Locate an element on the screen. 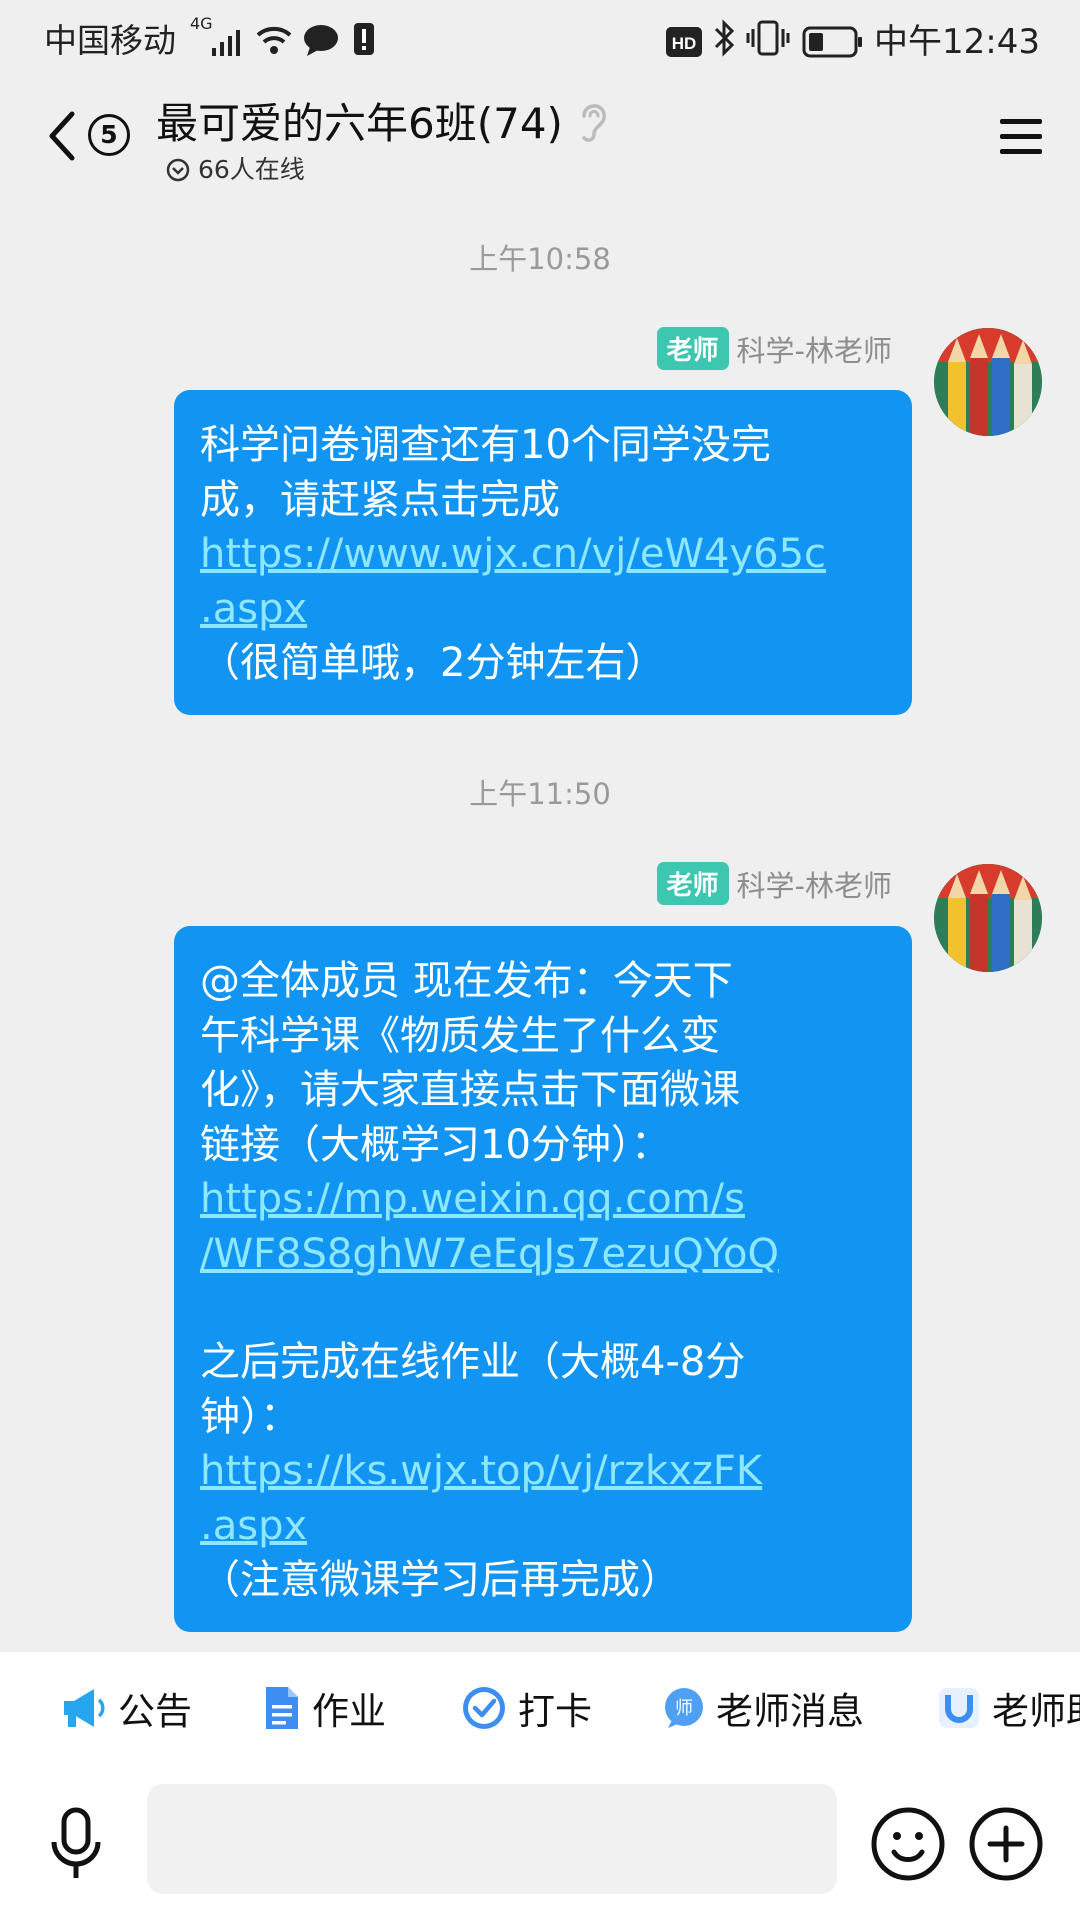  signal-icon is located at coordinates (226, 43).